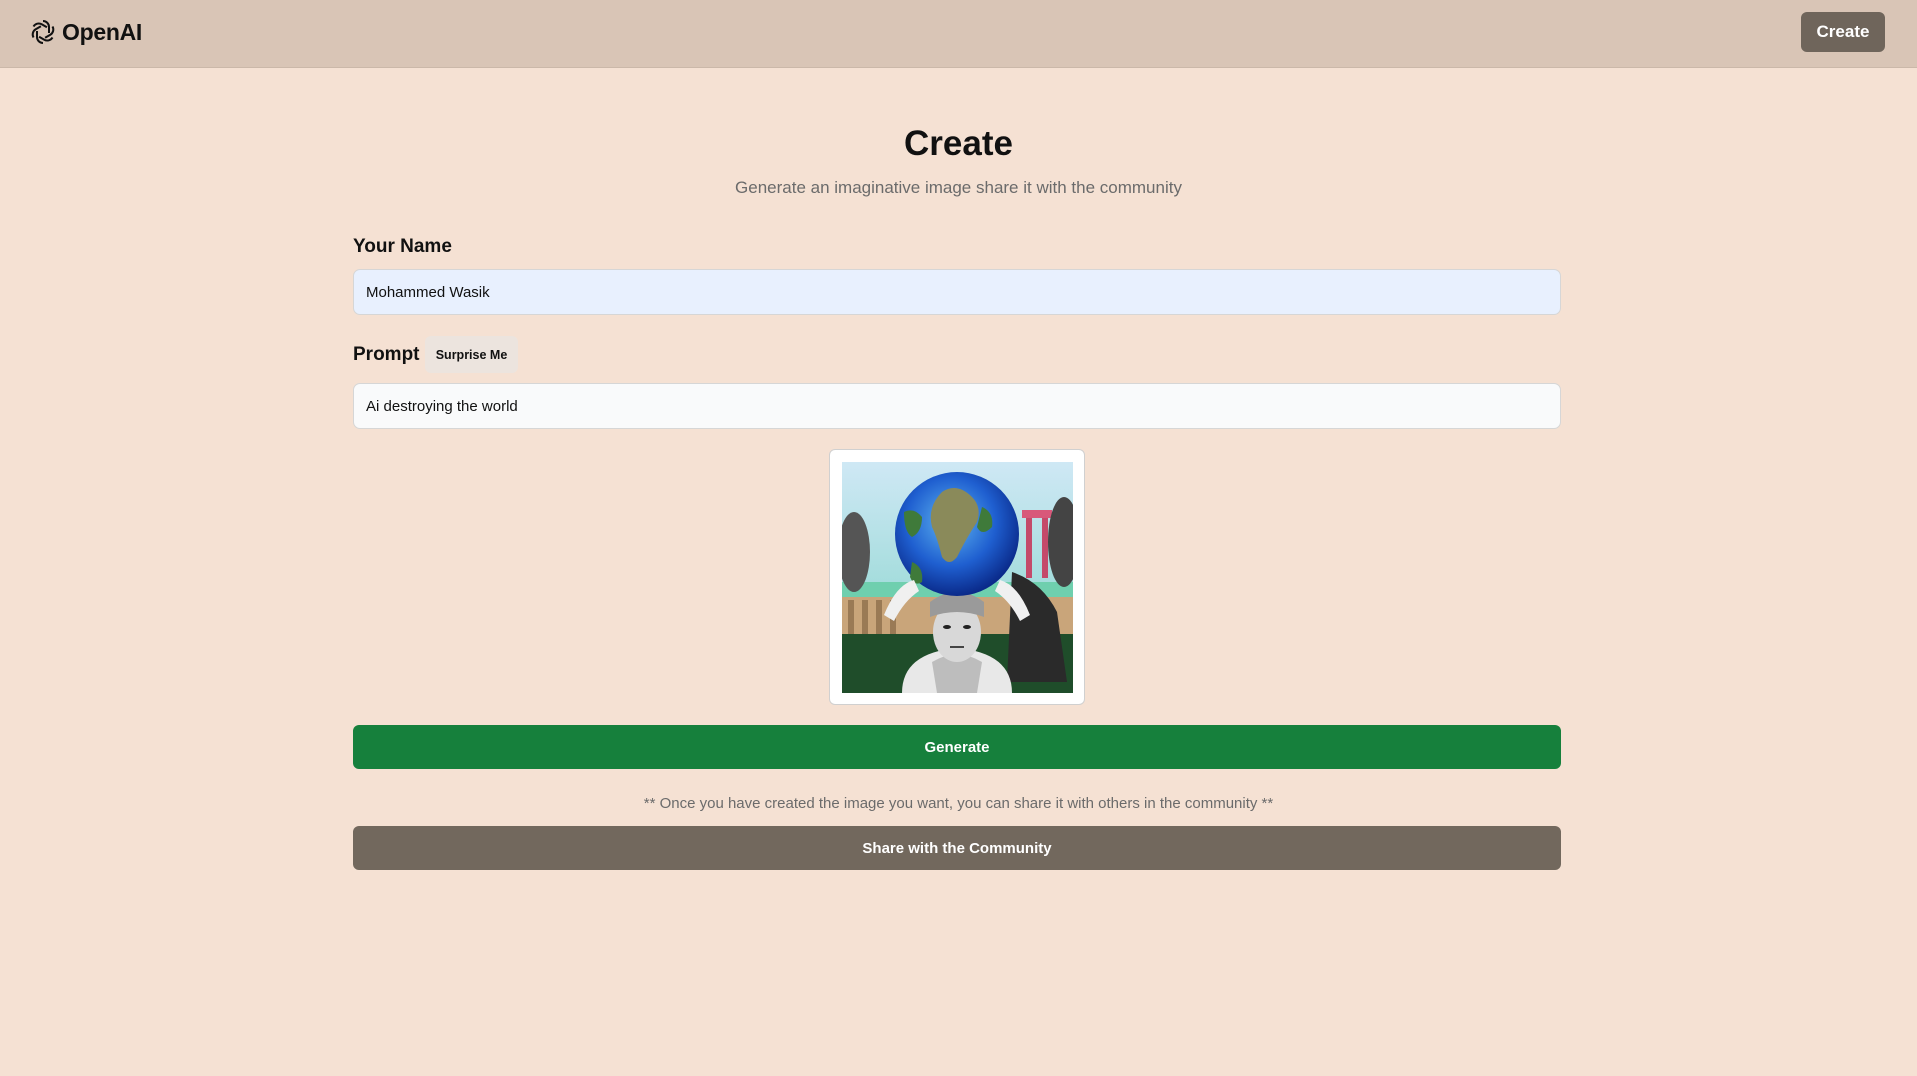 The height and width of the screenshot is (1076, 1917). I want to click on logo-text: OpenAI, so click(102, 31).